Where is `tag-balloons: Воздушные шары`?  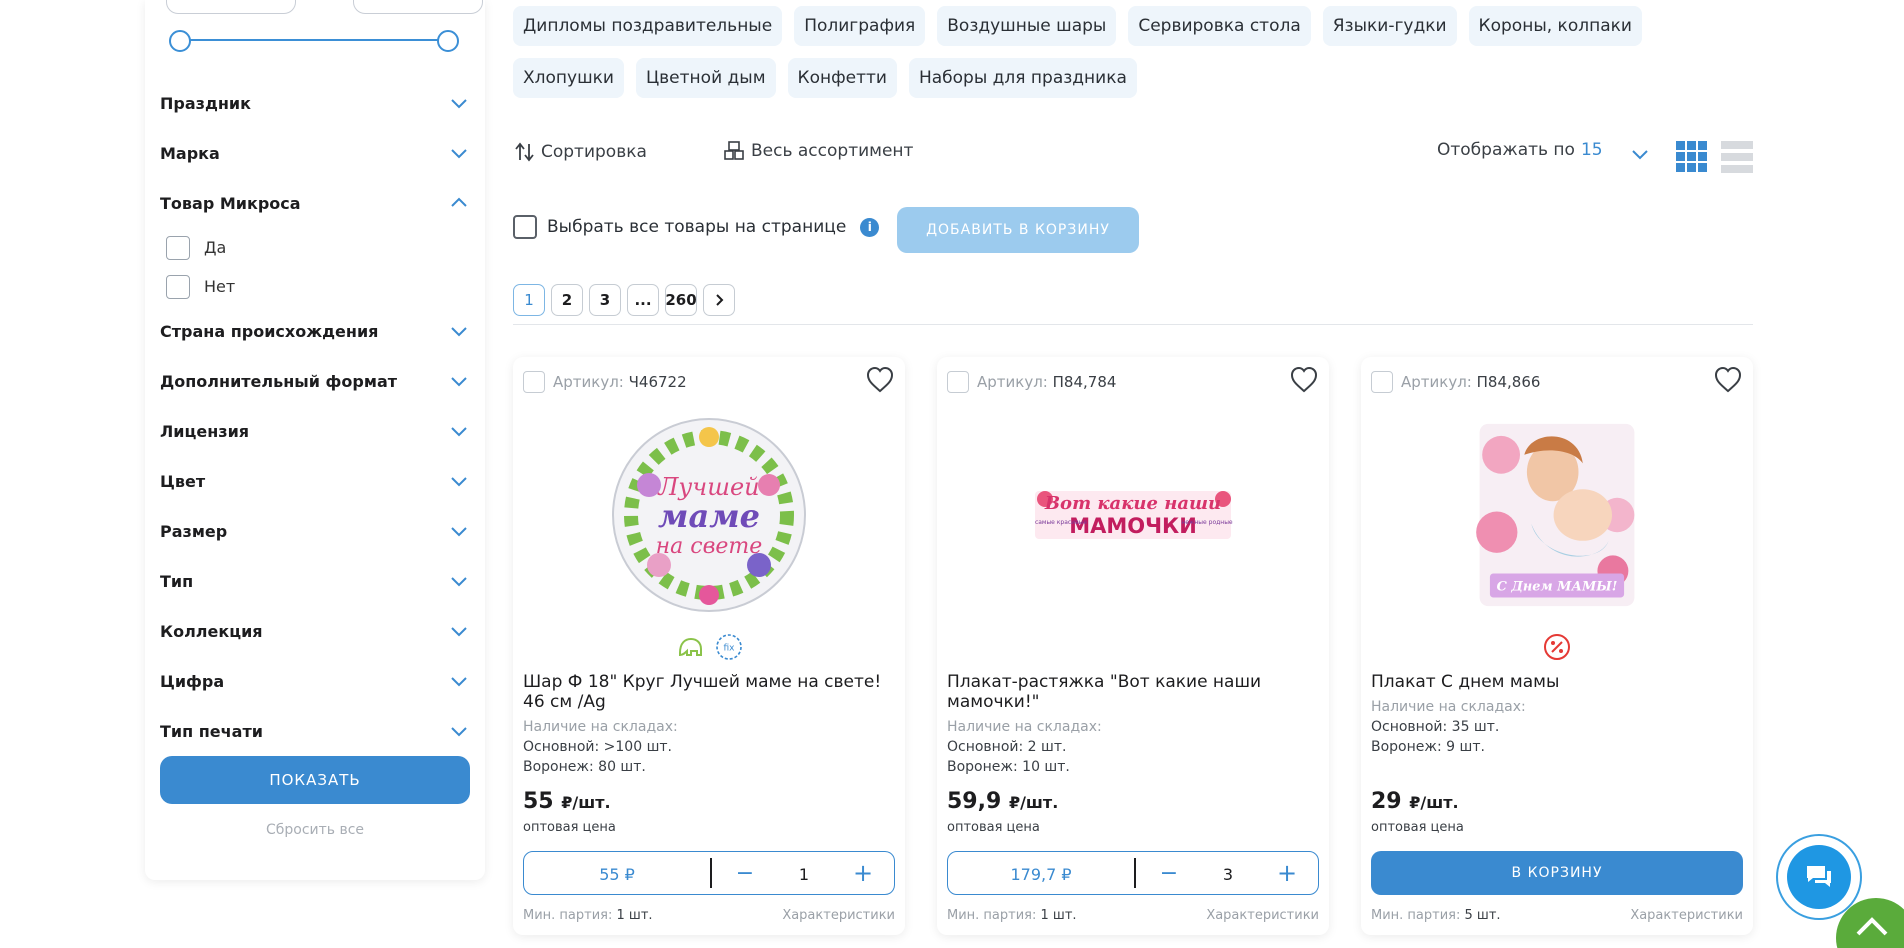 tag-balloons: Воздушные шары is located at coordinates (1027, 26).